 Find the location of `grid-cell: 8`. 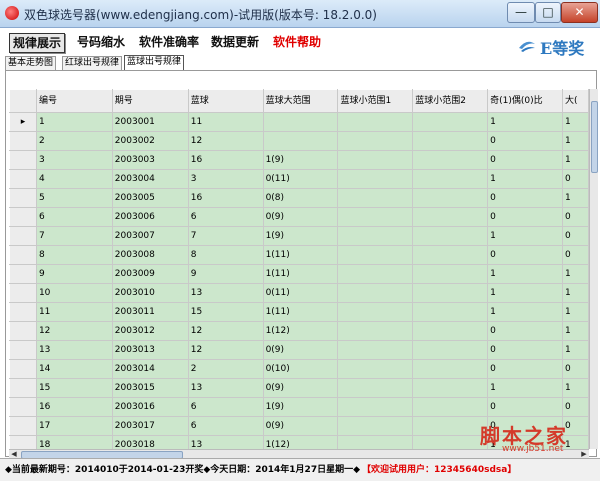

grid-cell: 8 is located at coordinates (74, 255).